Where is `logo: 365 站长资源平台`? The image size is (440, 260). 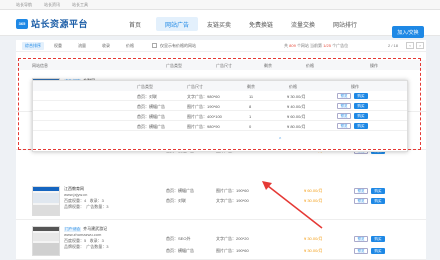
logo: 365 站长资源平台 is located at coordinates (52, 23).